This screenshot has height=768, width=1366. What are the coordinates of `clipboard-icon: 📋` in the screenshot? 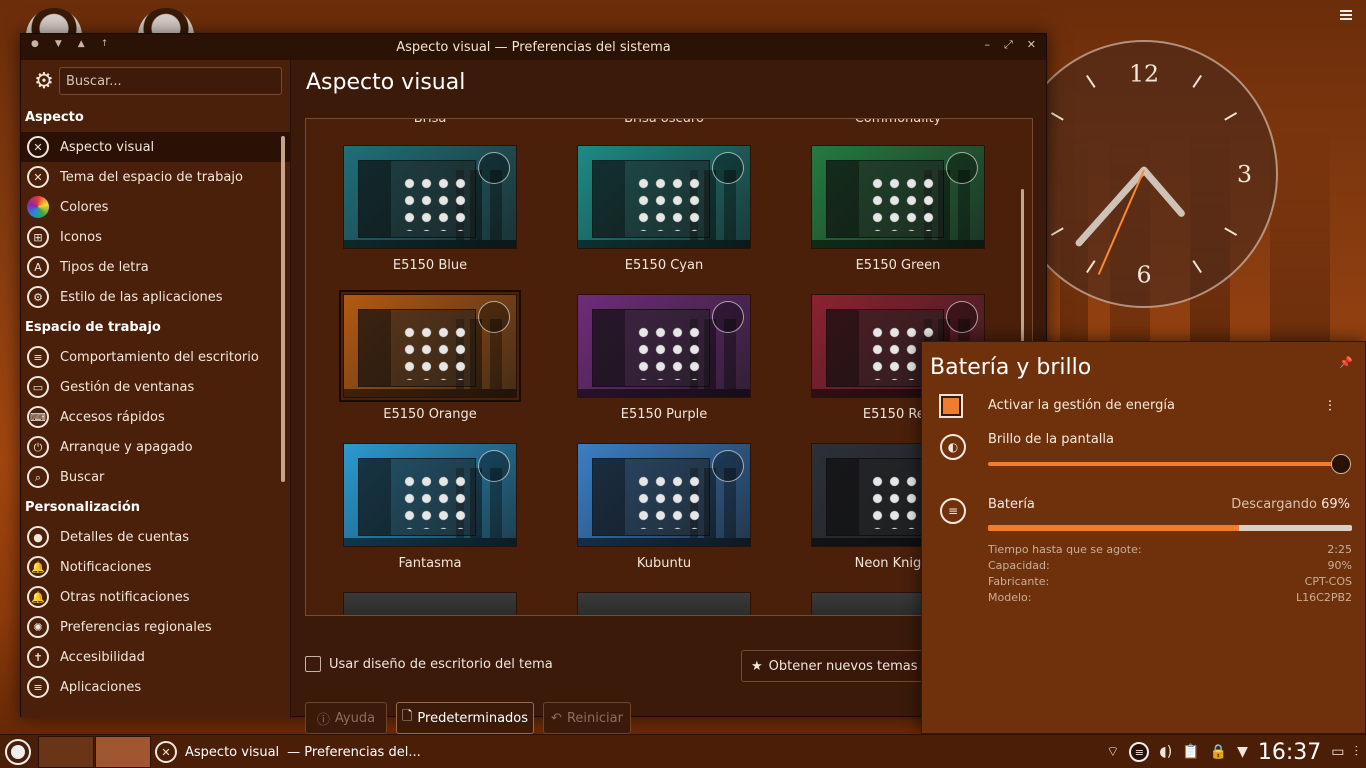 It's located at (1190, 752).